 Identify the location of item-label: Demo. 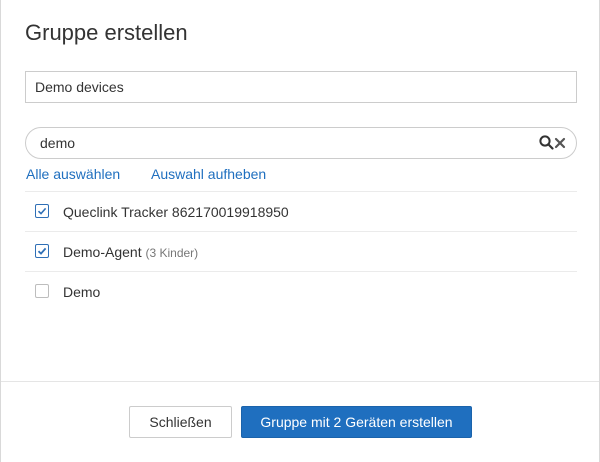
(81, 292).